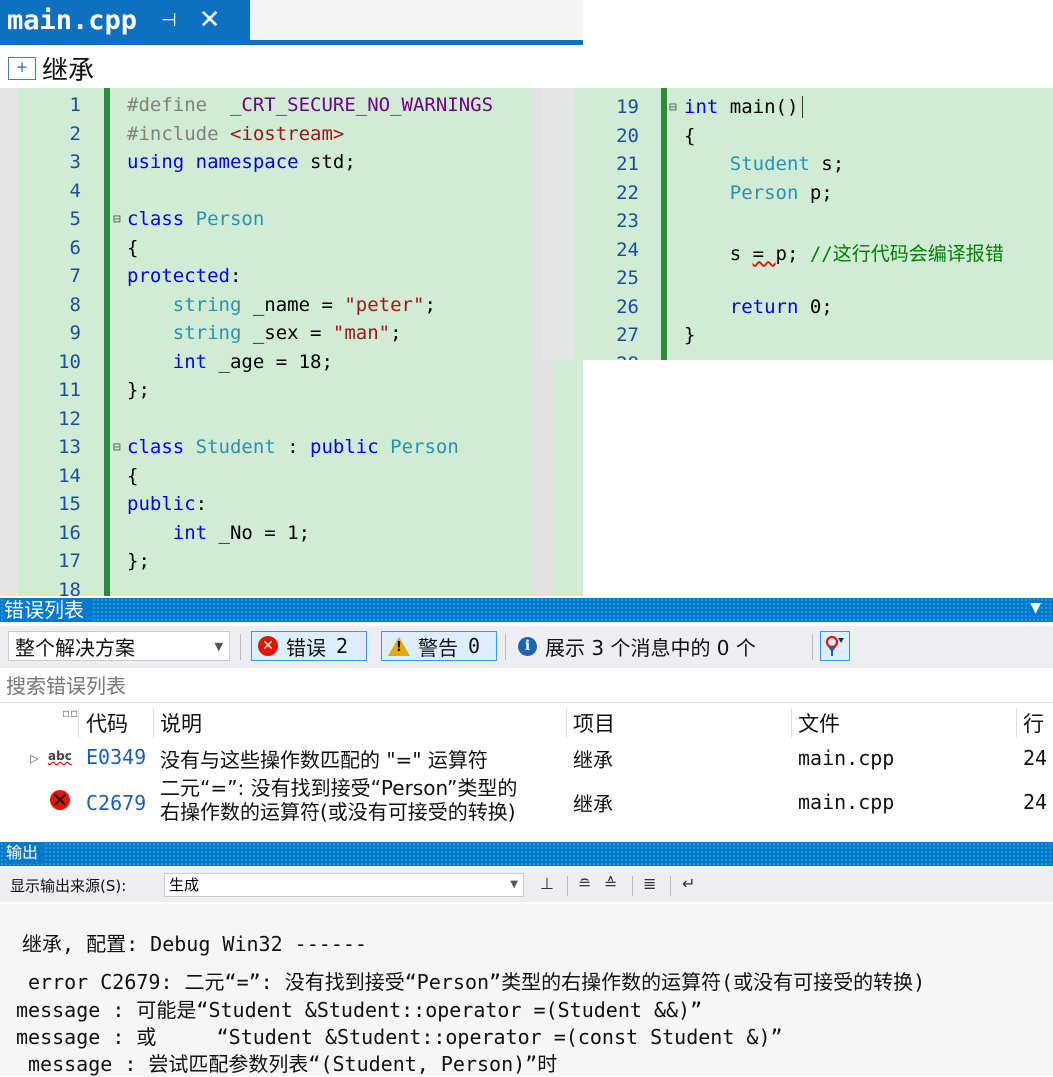 This screenshot has width=1053, height=1077. Describe the element at coordinates (291, 422) in the screenshot. I see `code-line: 12` at that location.